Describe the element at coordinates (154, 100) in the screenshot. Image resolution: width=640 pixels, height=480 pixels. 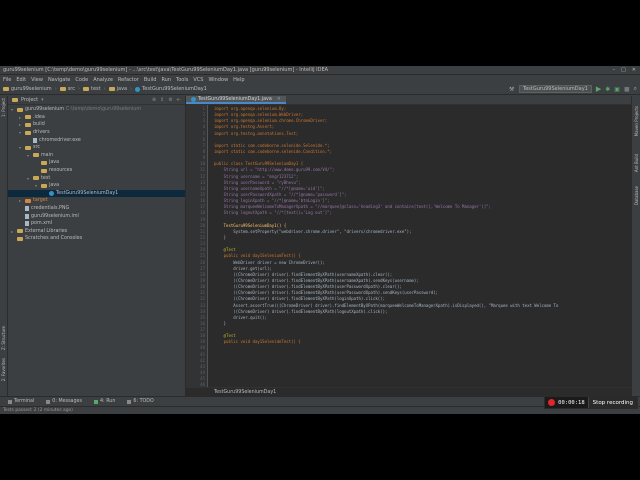
I see `sync-icon: ⊕` at that location.